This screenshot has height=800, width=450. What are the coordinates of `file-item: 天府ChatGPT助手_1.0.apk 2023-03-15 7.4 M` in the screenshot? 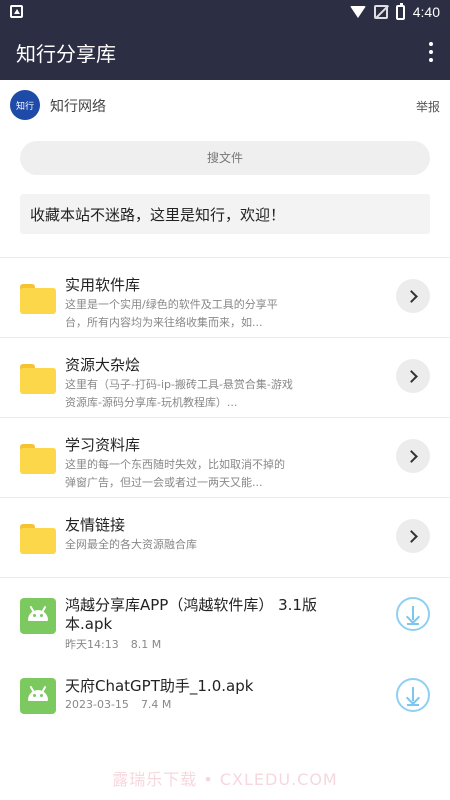 It's located at (225, 700).